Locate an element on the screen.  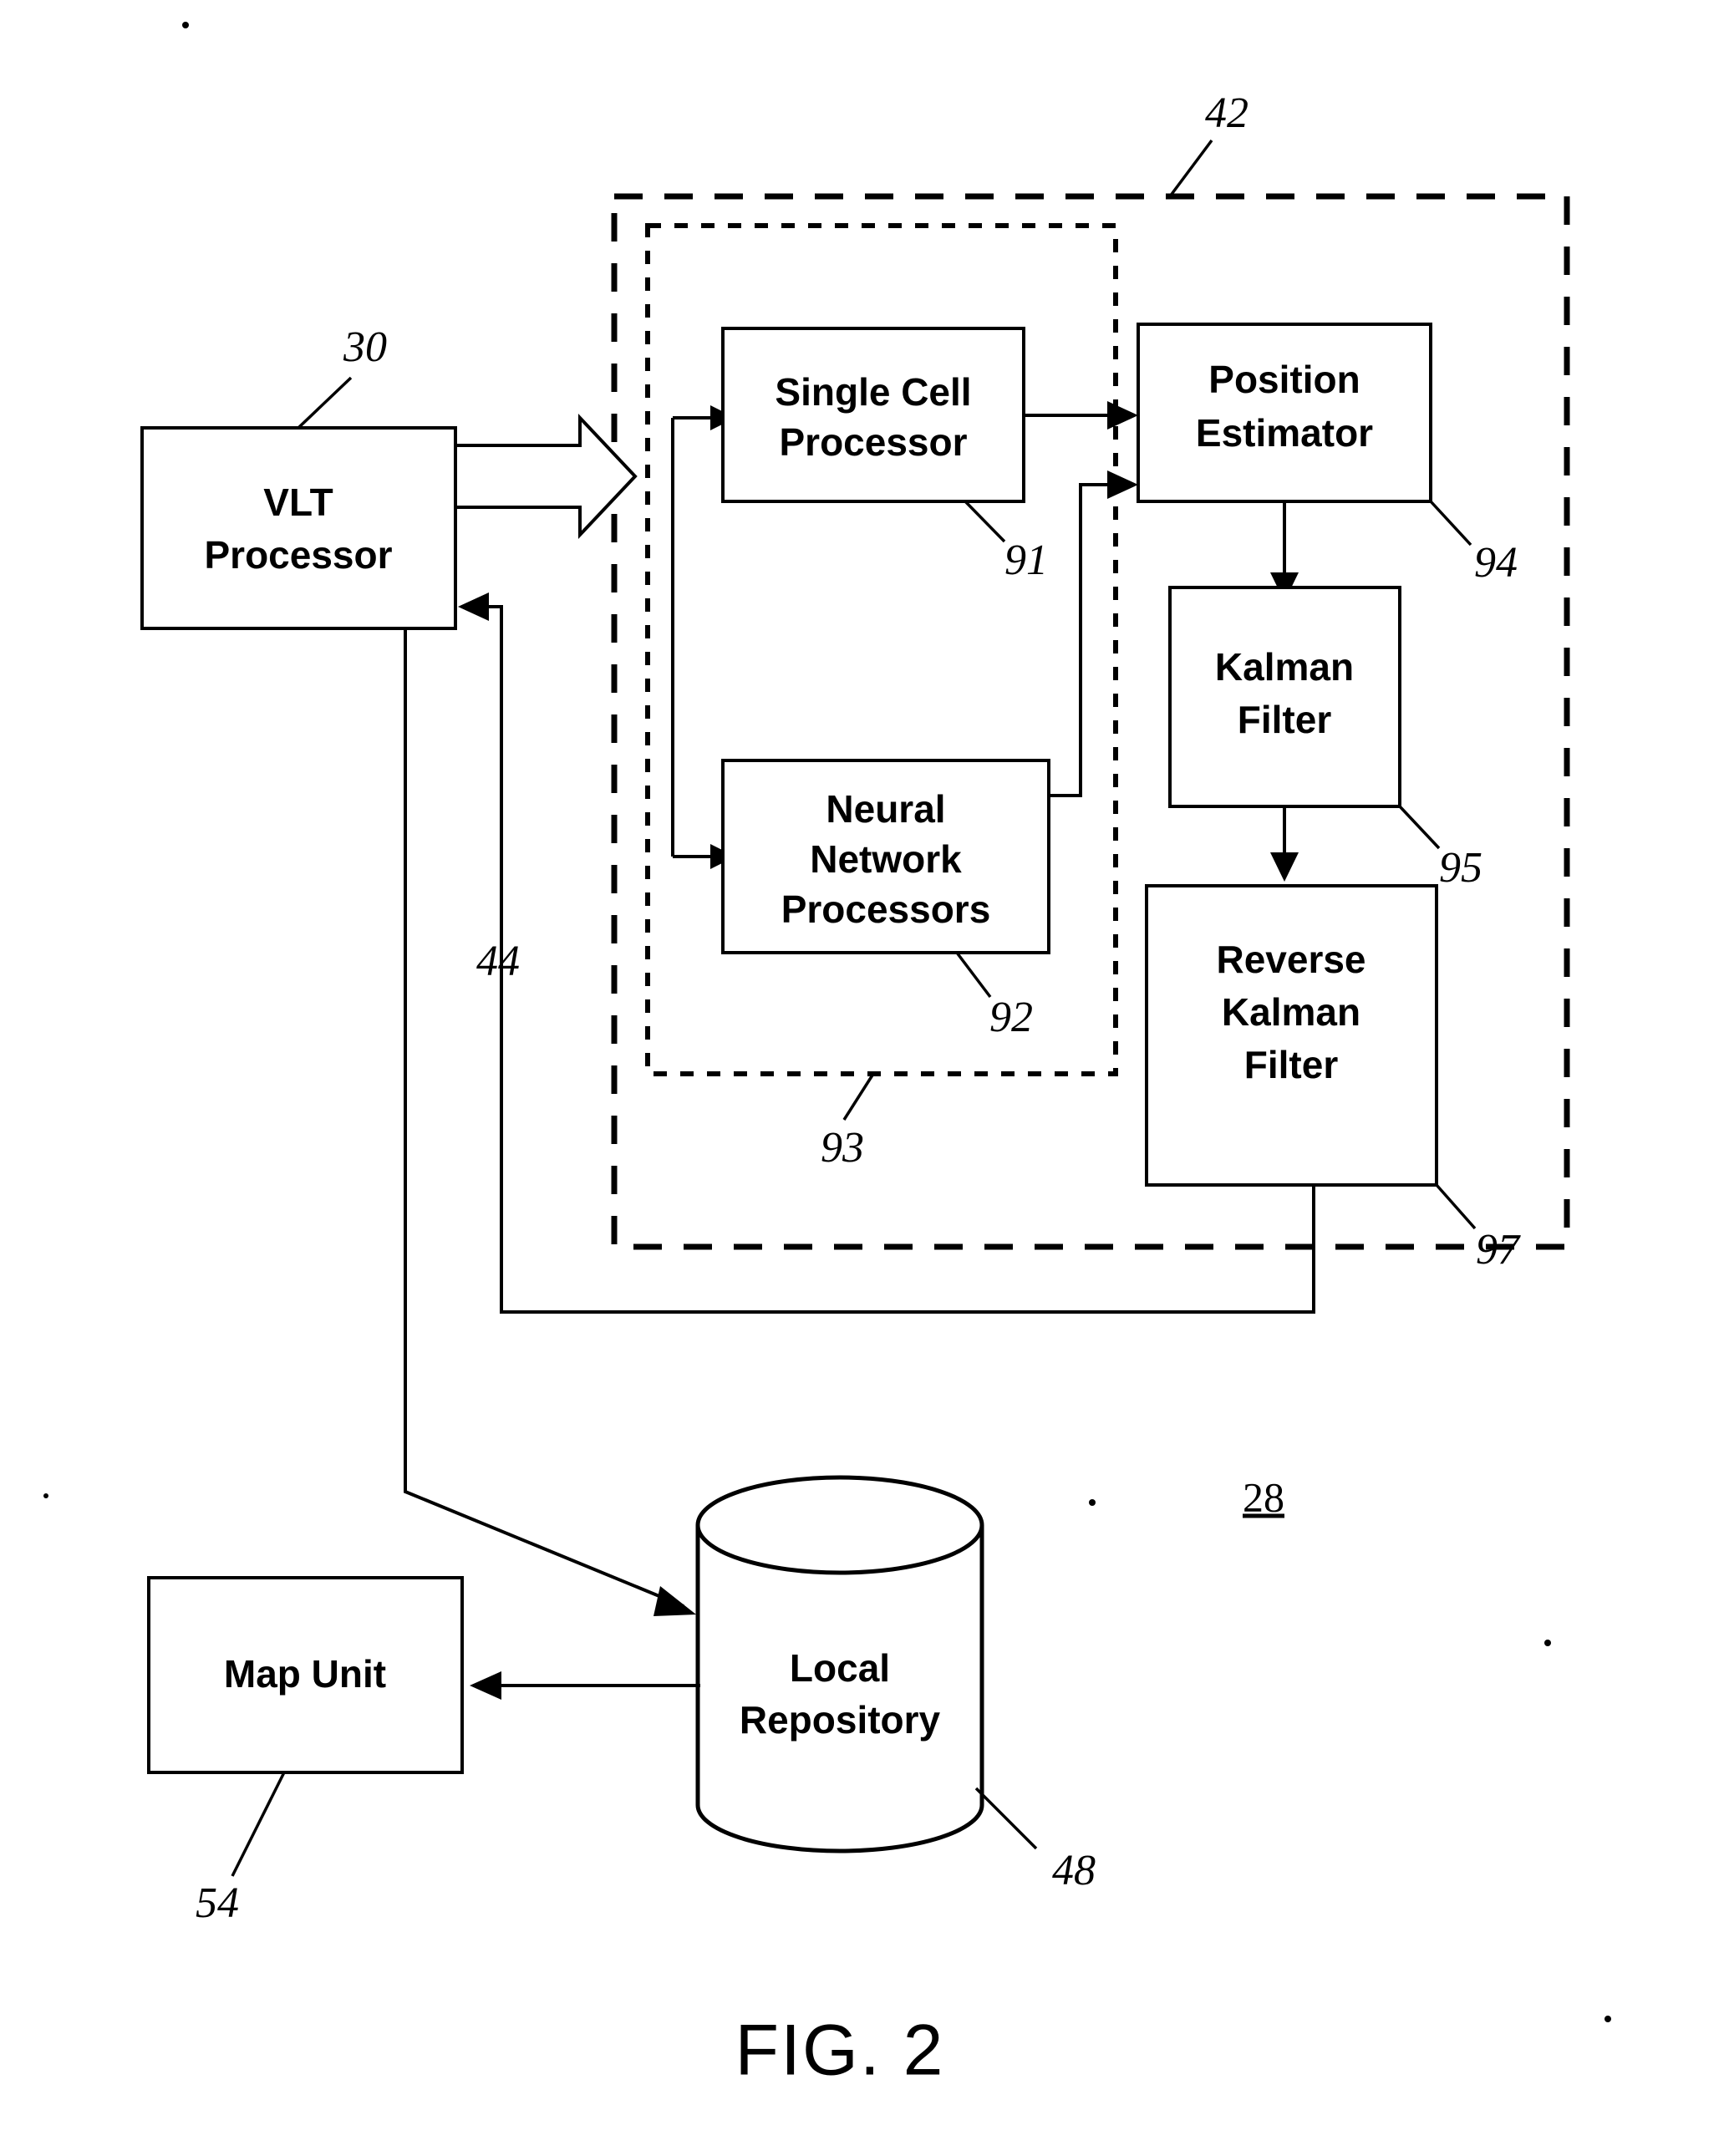
node-map-unit-label-line1: Map Unit is located at coordinates (305, 1674).